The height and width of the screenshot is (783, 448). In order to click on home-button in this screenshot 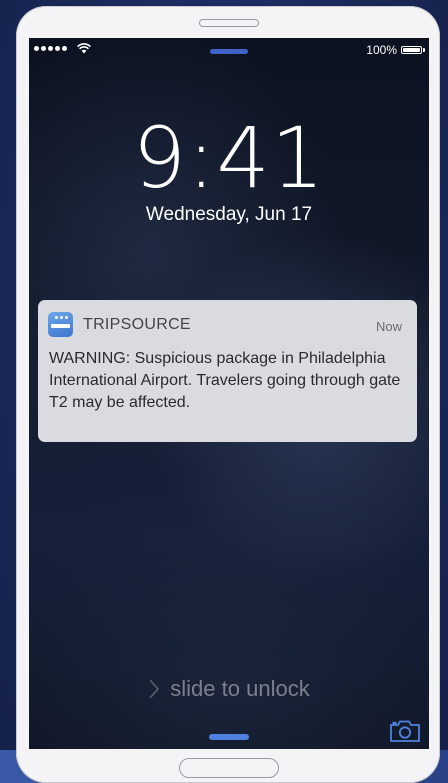, I will do `click(229, 768)`.